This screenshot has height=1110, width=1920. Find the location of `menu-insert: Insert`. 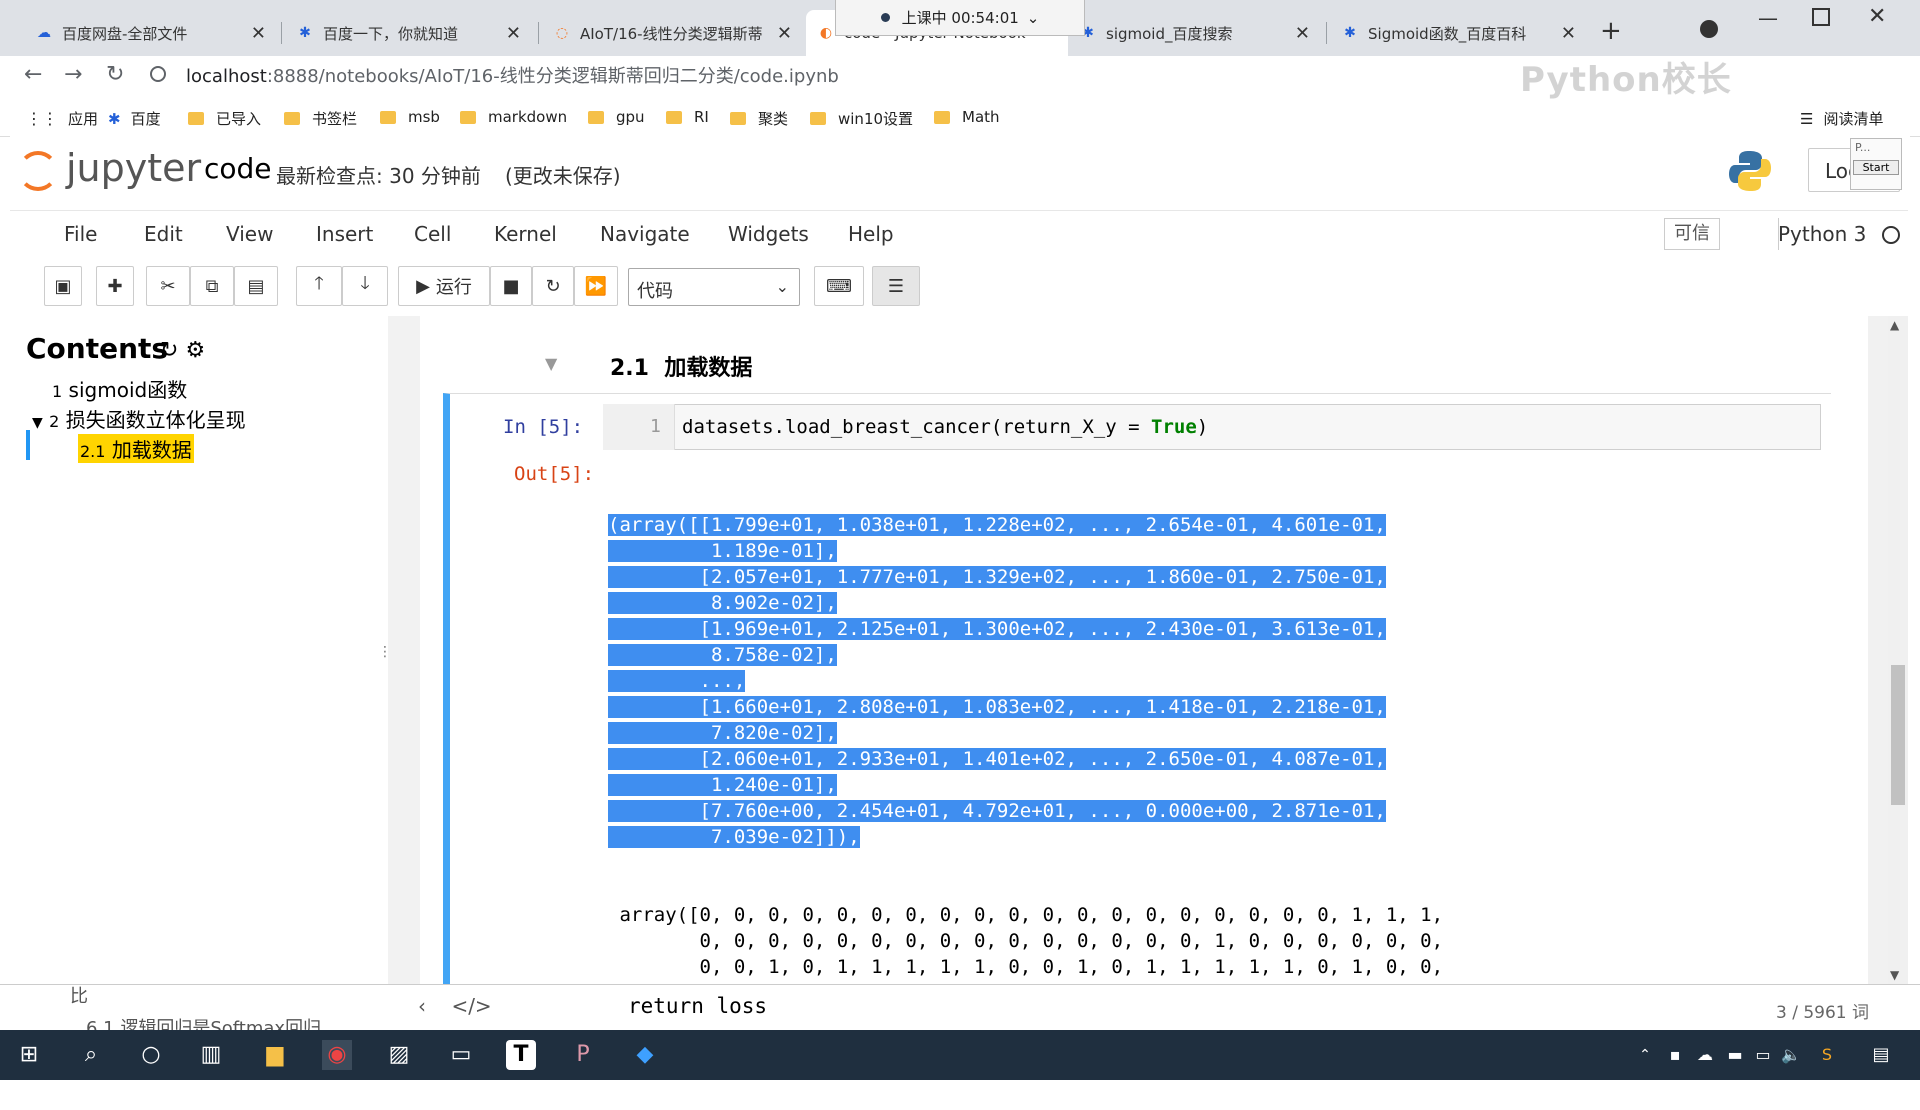

menu-insert: Insert is located at coordinates (344, 234).